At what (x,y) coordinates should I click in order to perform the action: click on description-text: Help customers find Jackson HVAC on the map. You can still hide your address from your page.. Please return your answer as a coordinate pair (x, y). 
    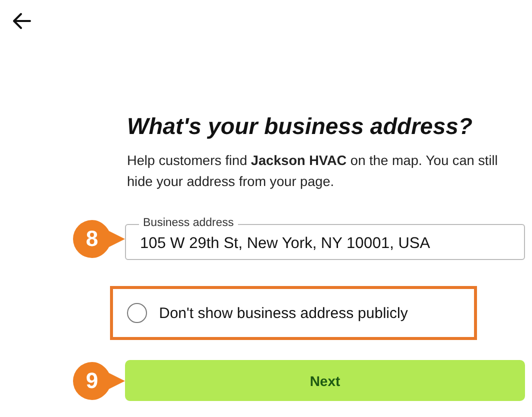
    Looking at the image, I should click on (313, 171).